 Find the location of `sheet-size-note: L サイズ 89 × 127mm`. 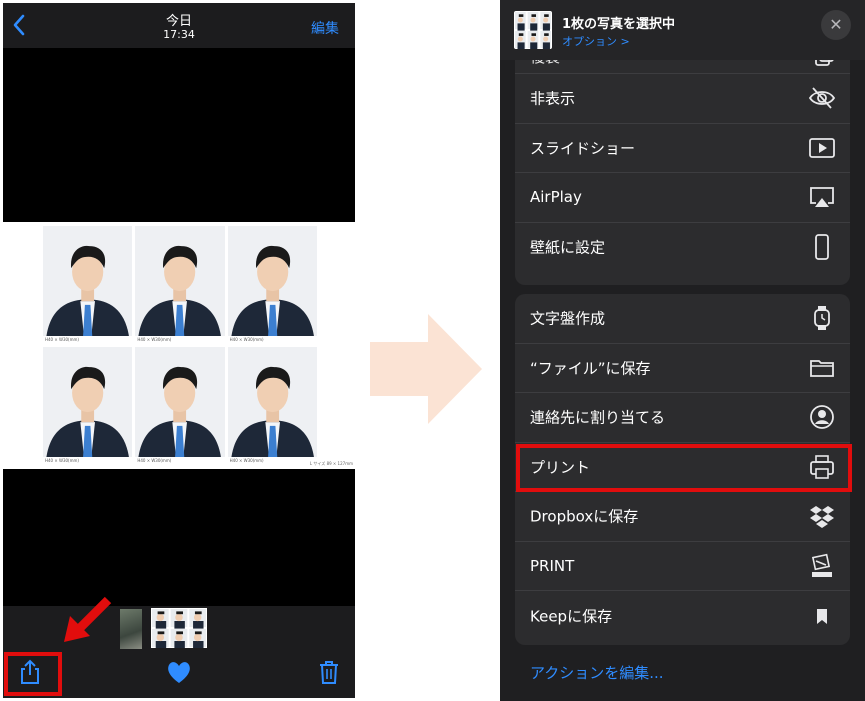

sheet-size-note: L サイズ 89 × 127mm is located at coordinates (331, 463).